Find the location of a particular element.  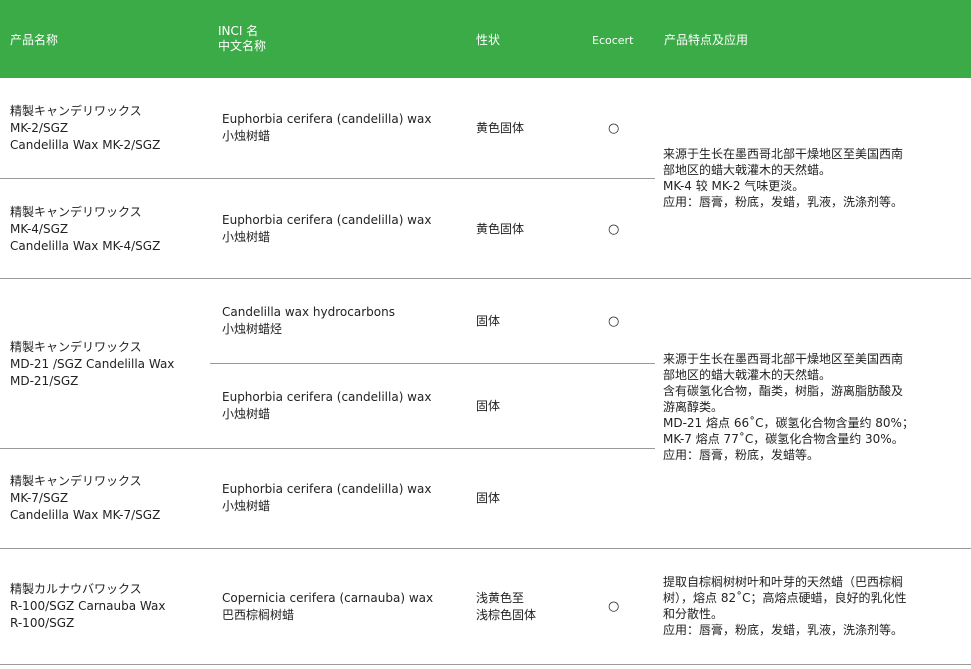

features-group1-line3: MK-4 较 MK-2 气味更淡。 is located at coordinates (734, 186).